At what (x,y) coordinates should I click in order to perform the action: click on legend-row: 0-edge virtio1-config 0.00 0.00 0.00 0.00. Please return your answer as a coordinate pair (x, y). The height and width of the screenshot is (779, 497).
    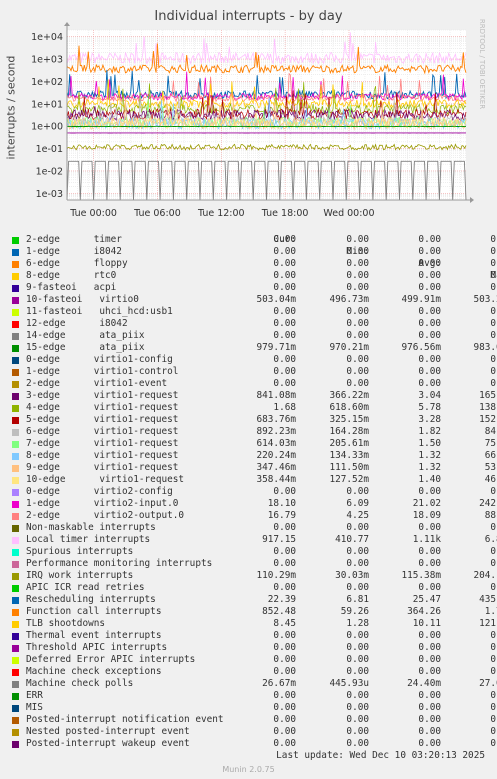
    Looking at the image, I should click on (254, 360).